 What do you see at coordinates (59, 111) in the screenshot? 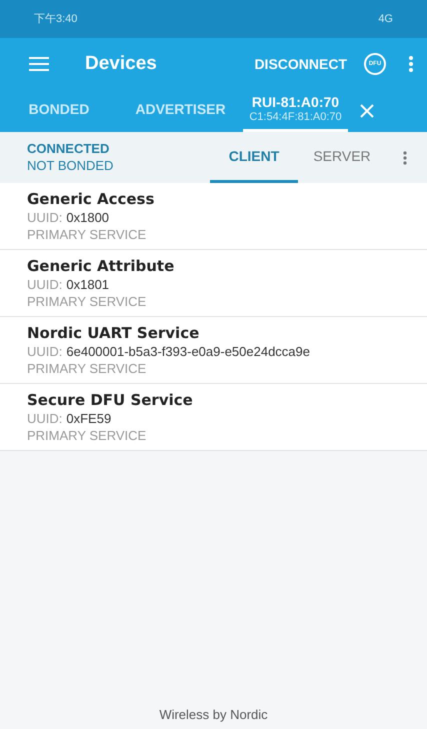
I see `tab: BONDED` at bounding box center [59, 111].